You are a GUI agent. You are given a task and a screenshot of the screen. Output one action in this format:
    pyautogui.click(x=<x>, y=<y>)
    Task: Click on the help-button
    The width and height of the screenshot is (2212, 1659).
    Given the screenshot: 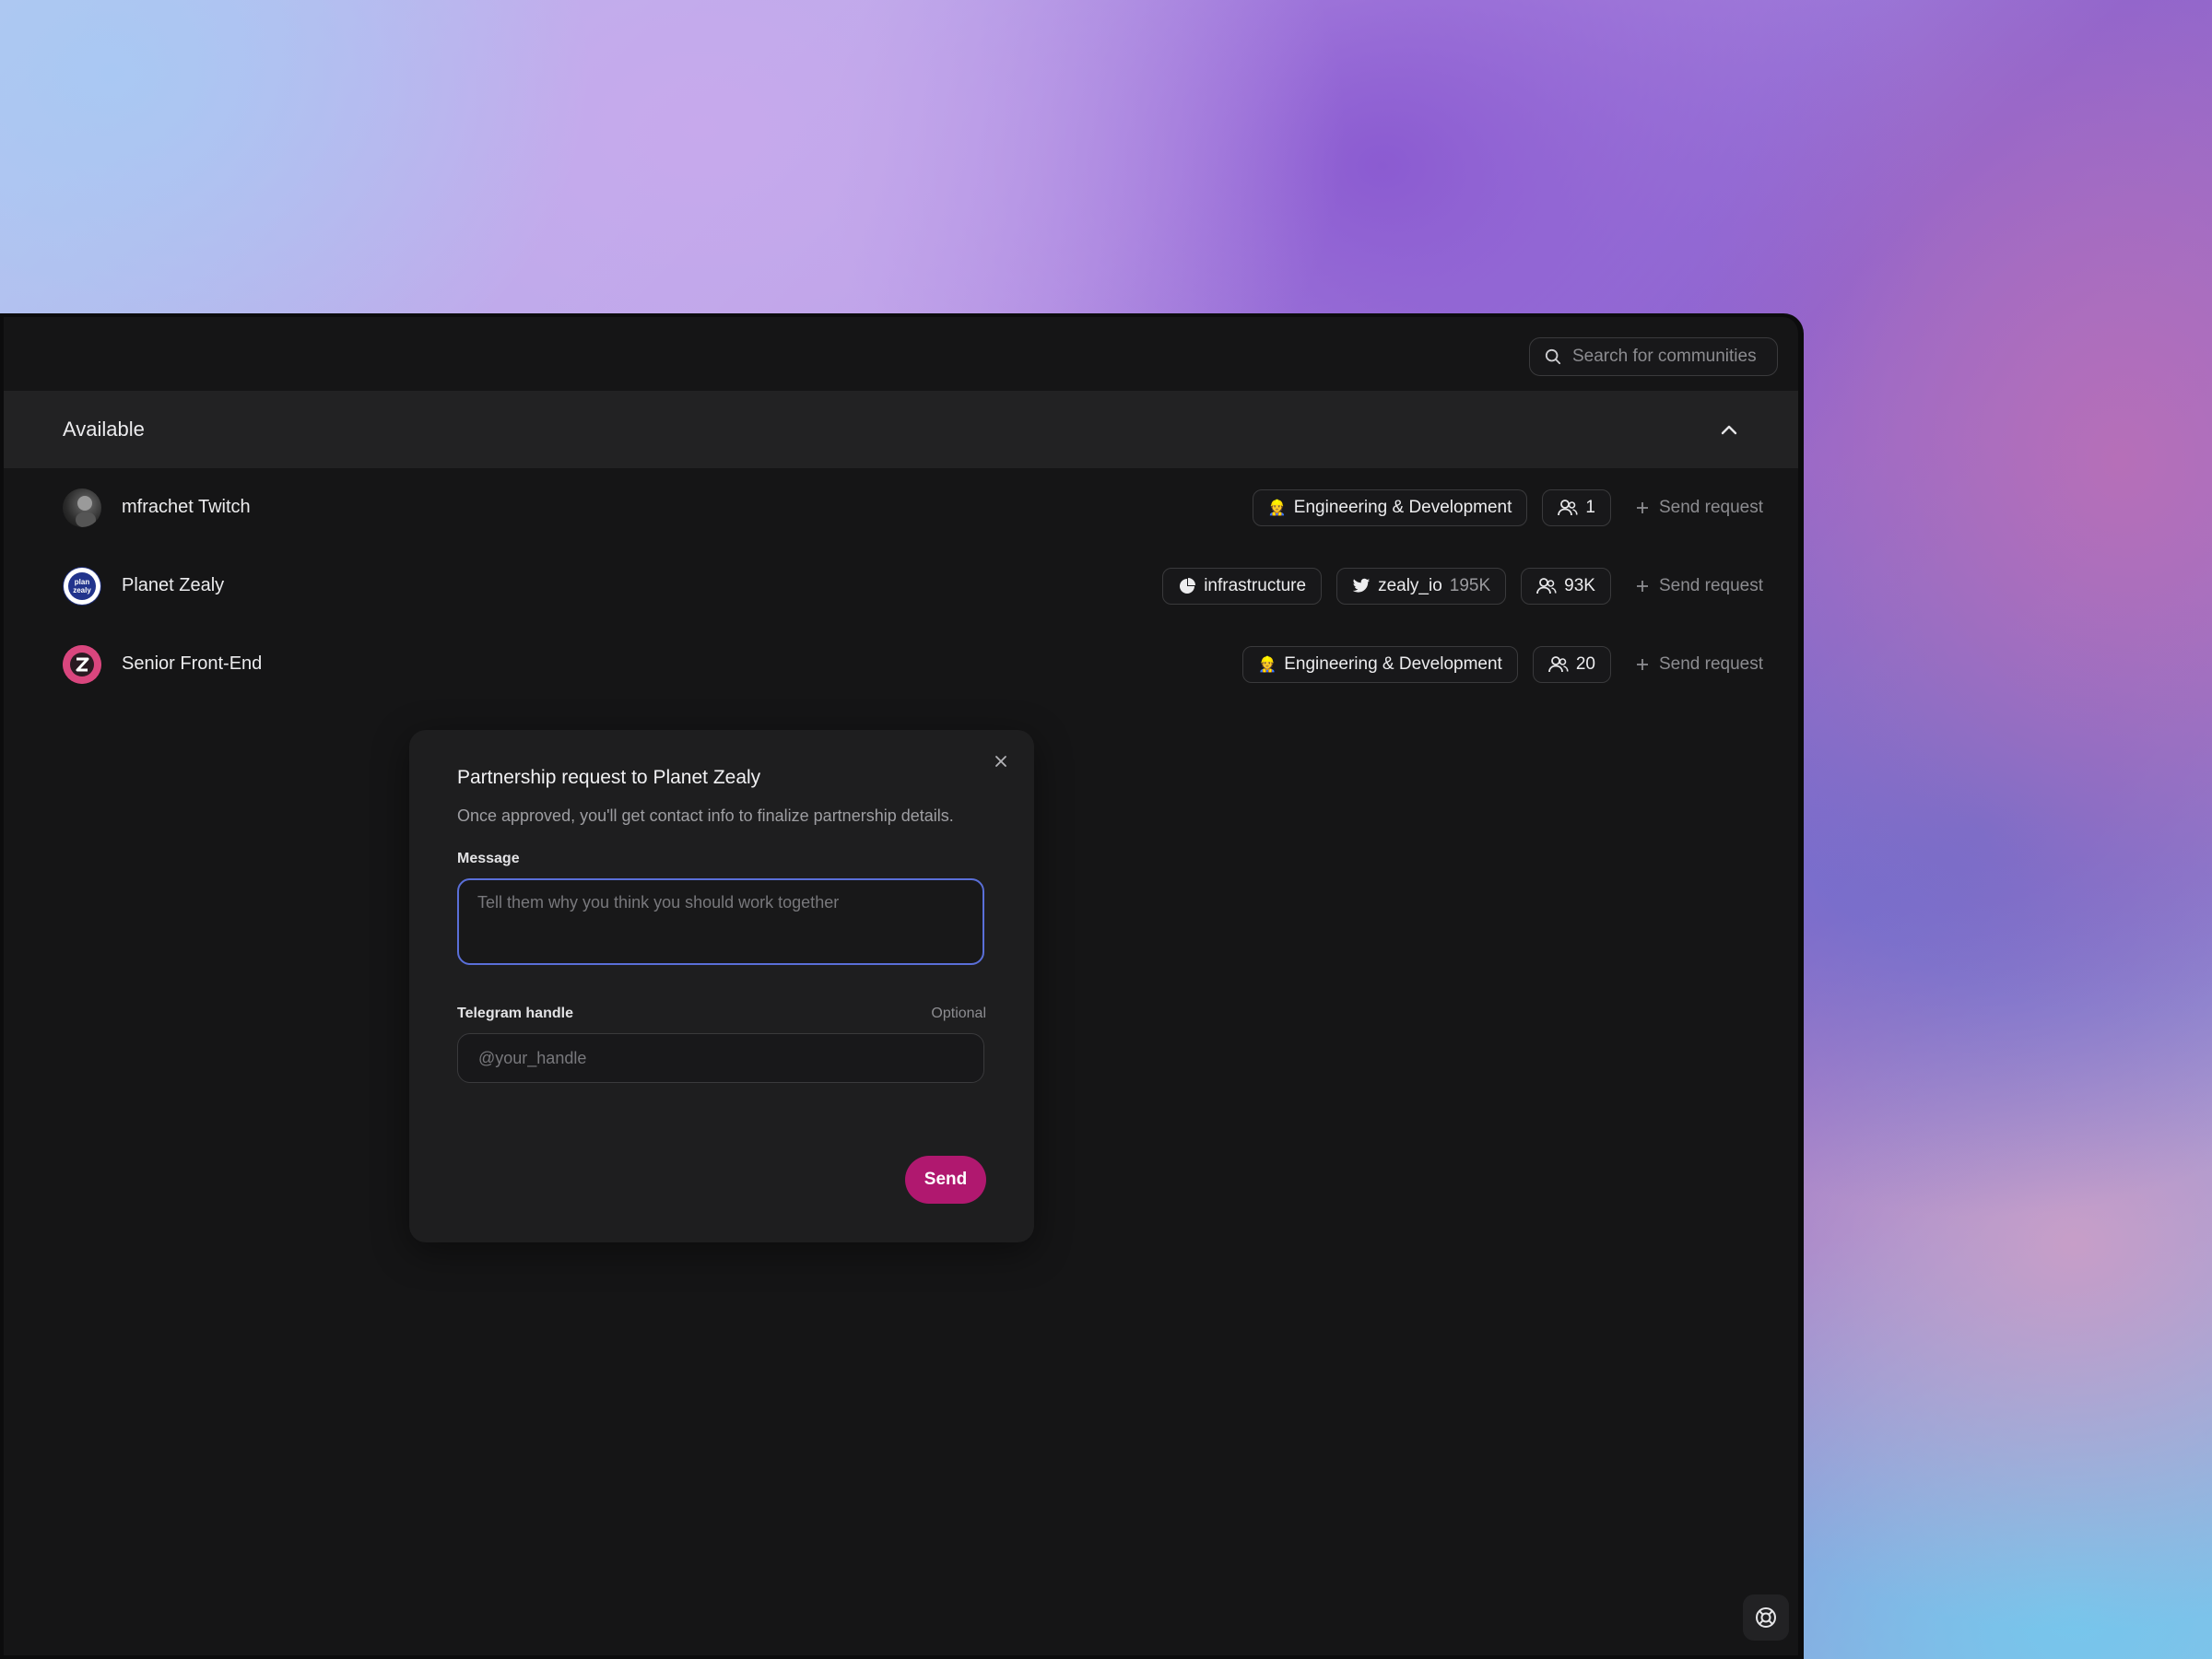 What is the action you would take?
    pyautogui.click(x=1766, y=1617)
    